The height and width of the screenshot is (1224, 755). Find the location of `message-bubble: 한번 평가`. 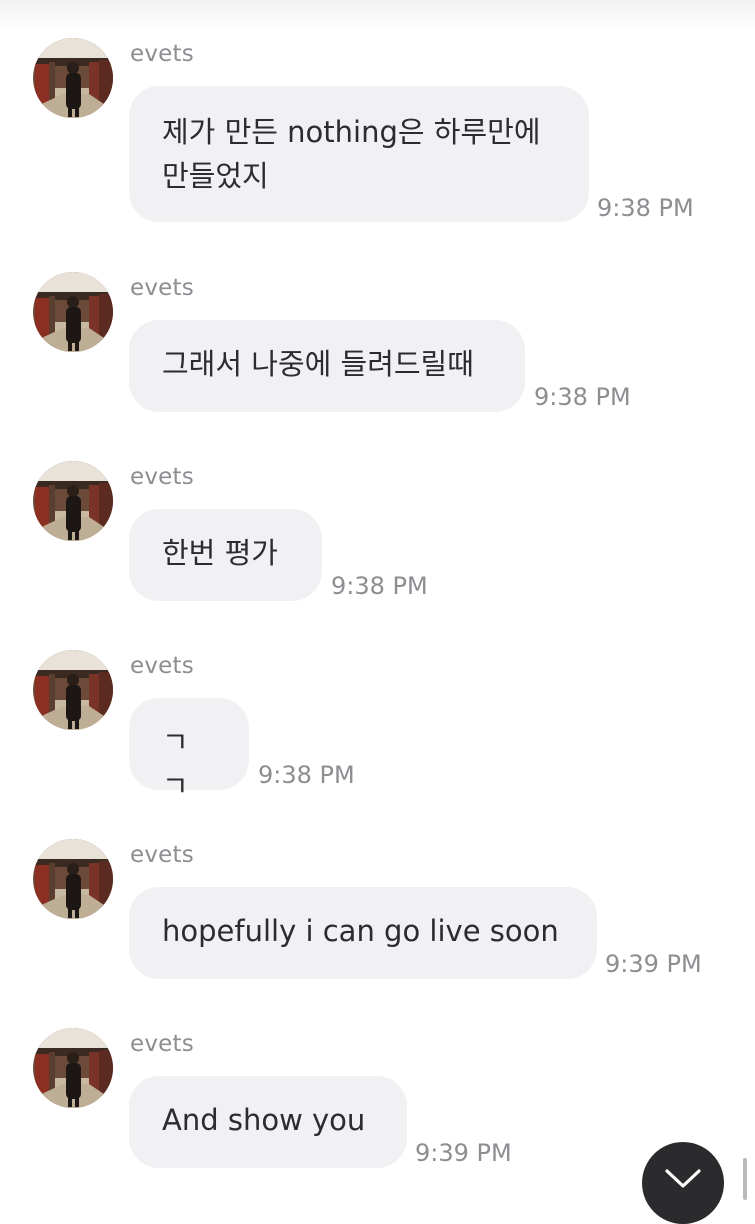

message-bubble: 한번 평가 is located at coordinates (225, 555).